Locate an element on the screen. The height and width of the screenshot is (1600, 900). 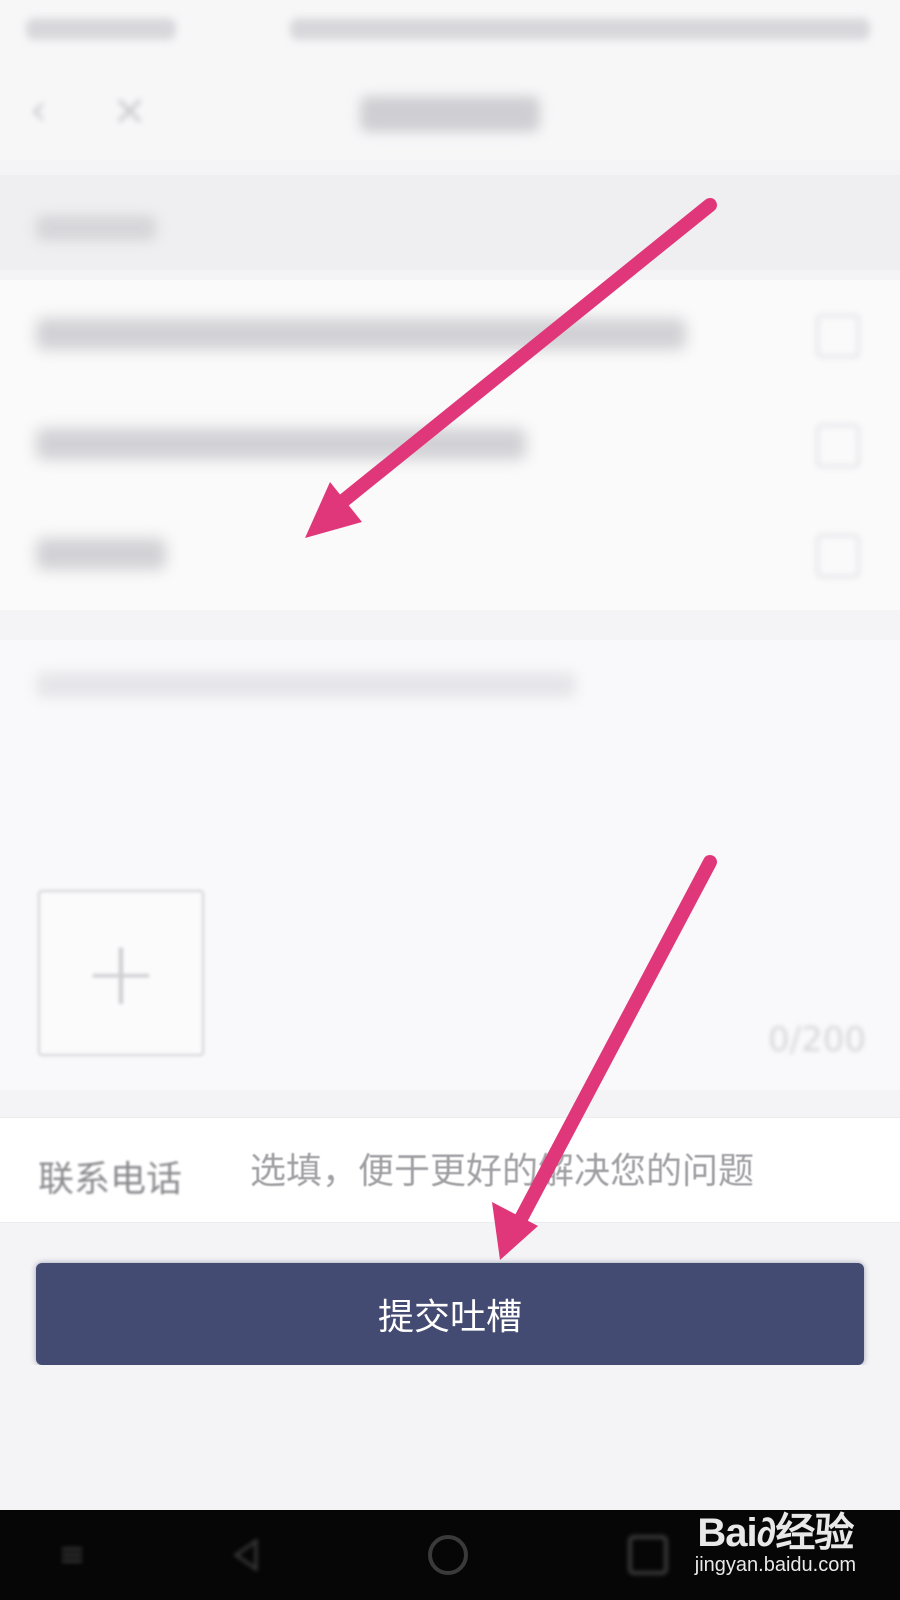
contact-phone-row: 联系电话 is located at coordinates (450, 1170).